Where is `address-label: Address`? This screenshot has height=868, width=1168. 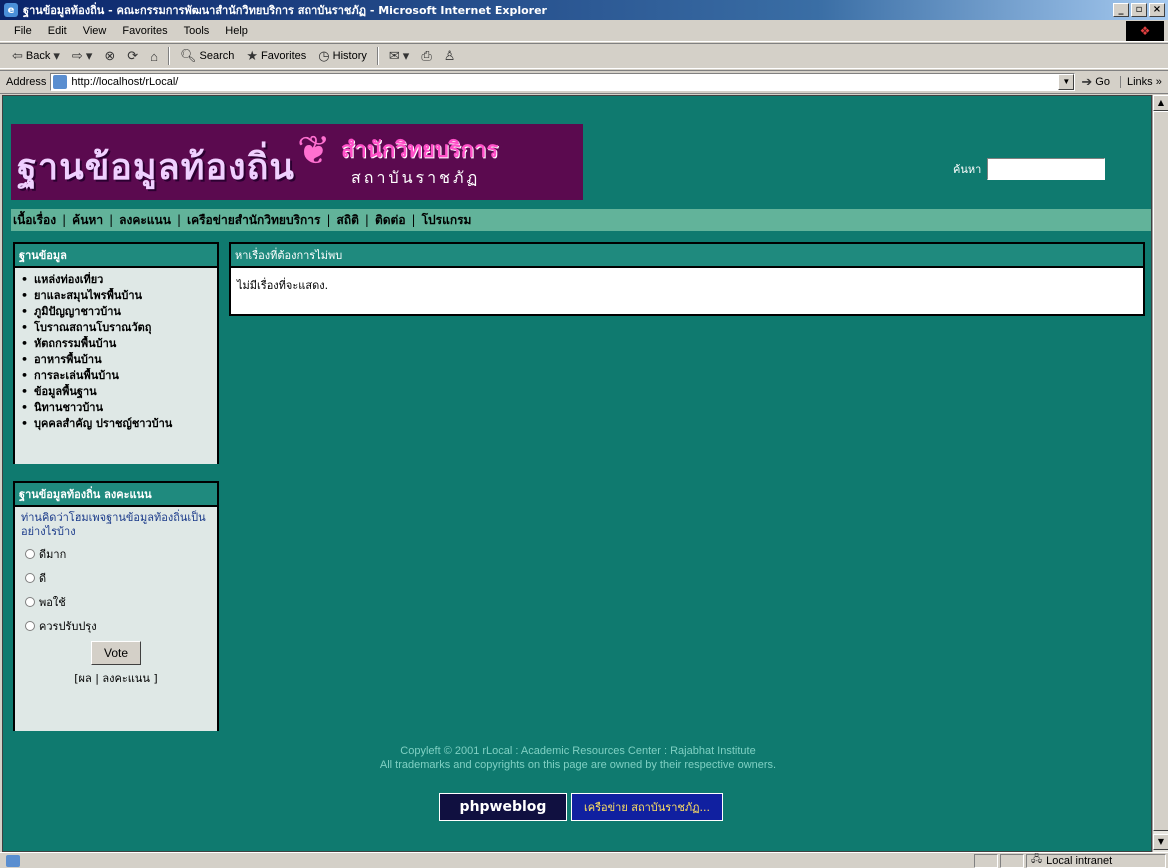 address-label: Address is located at coordinates (26, 82).